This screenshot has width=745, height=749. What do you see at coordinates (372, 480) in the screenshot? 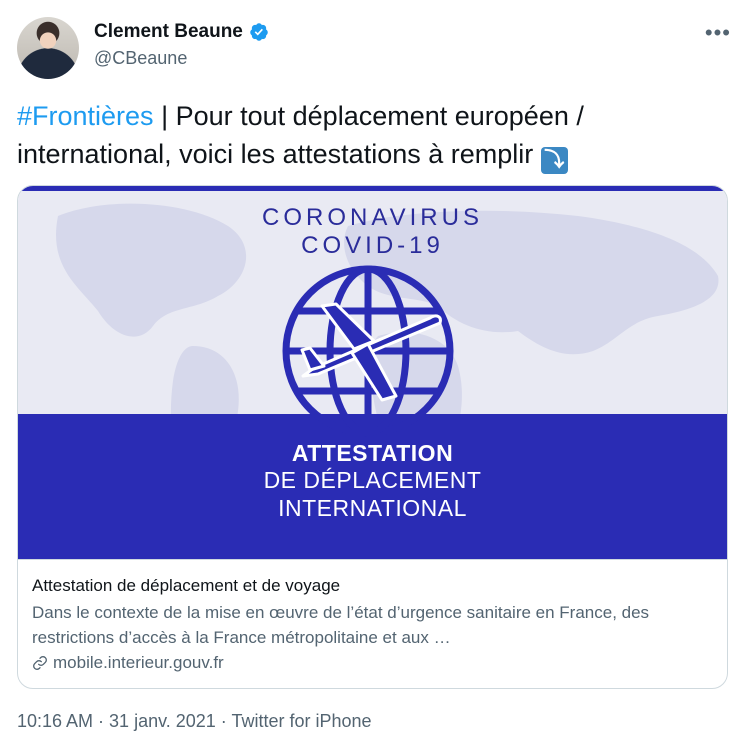
I see `image-deplacement: DE DÉPLACEMENT` at bounding box center [372, 480].